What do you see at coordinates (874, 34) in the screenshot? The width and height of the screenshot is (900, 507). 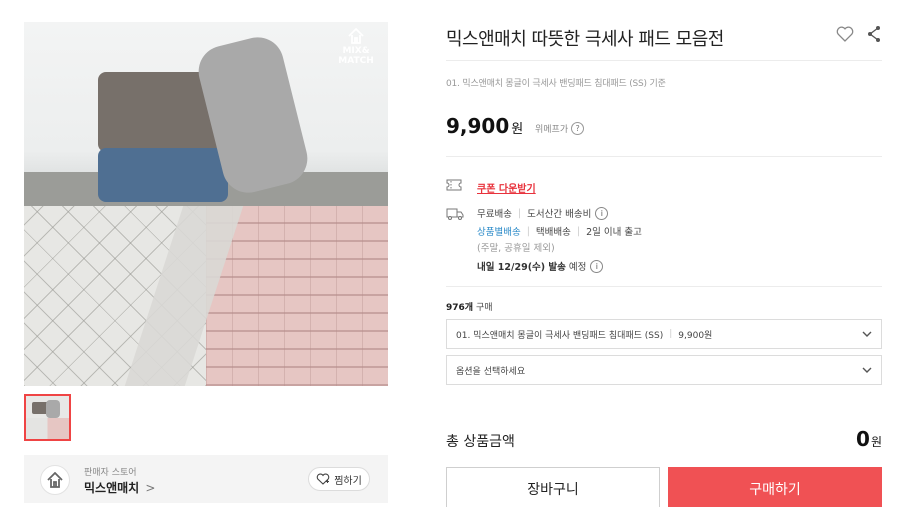 I see `share-icon` at bounding box center [874, 34].